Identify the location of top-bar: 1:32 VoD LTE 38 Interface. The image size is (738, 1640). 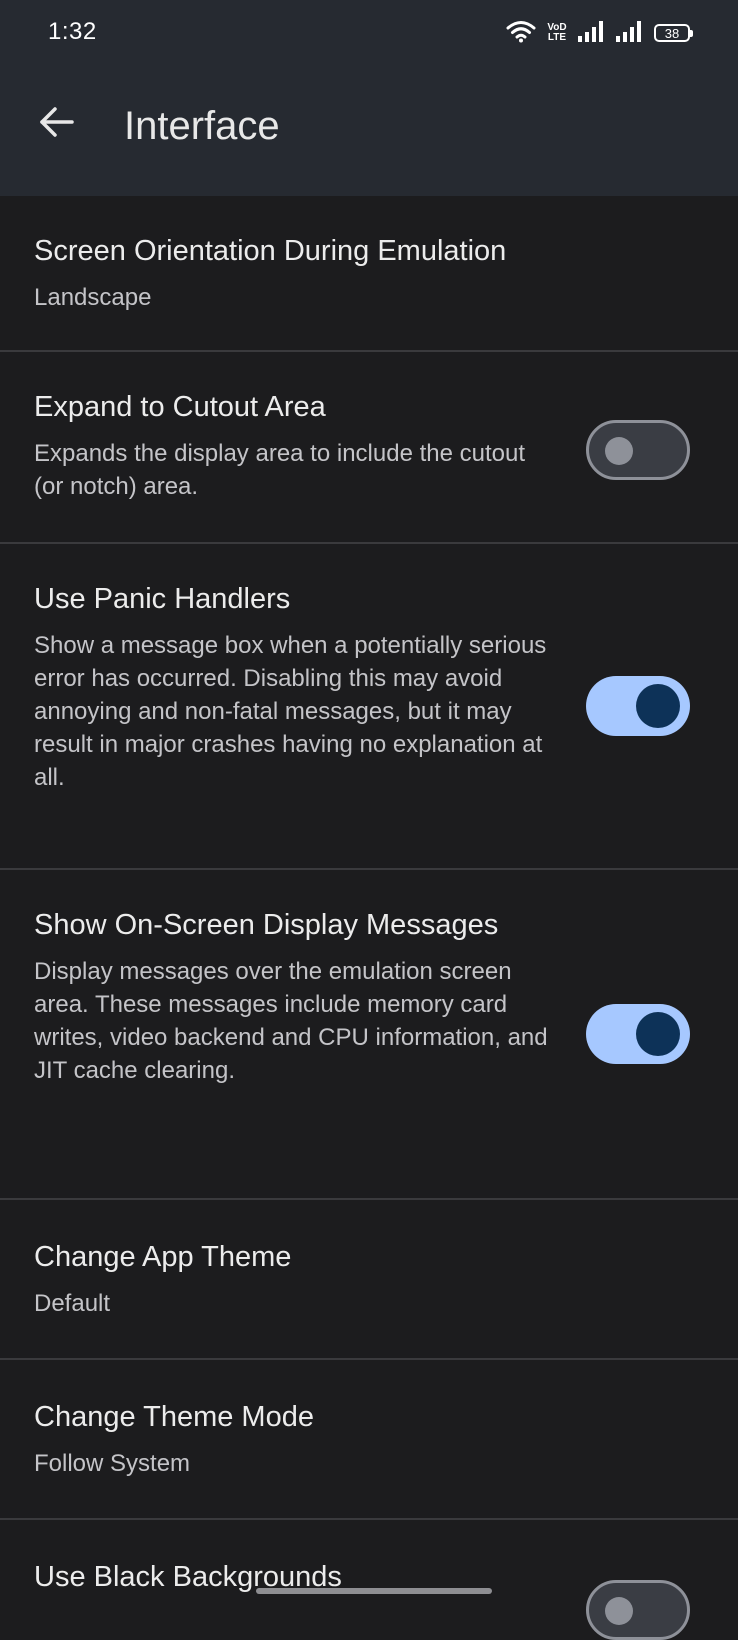
(369, 98).